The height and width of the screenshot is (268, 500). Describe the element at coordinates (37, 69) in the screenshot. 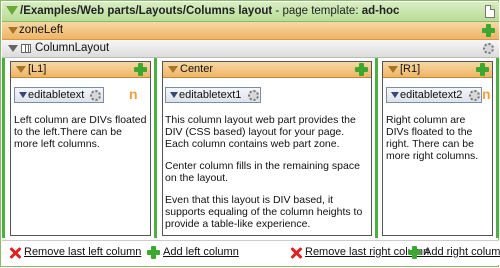

I see `left-column-label: [L1]` at that location.